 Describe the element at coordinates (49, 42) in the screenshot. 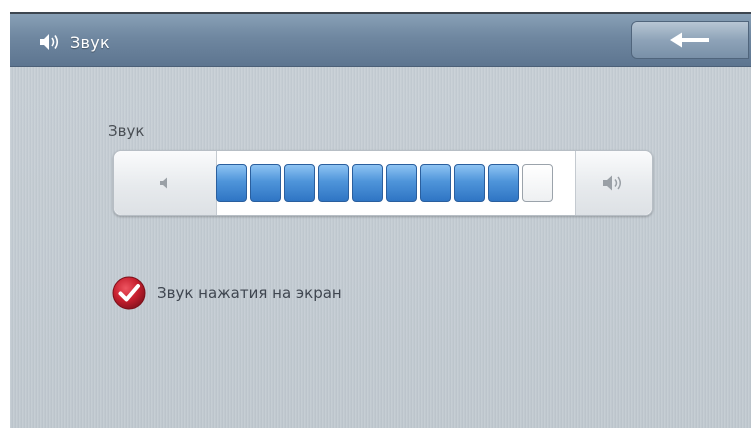

I see `speaker-icon` at that location.